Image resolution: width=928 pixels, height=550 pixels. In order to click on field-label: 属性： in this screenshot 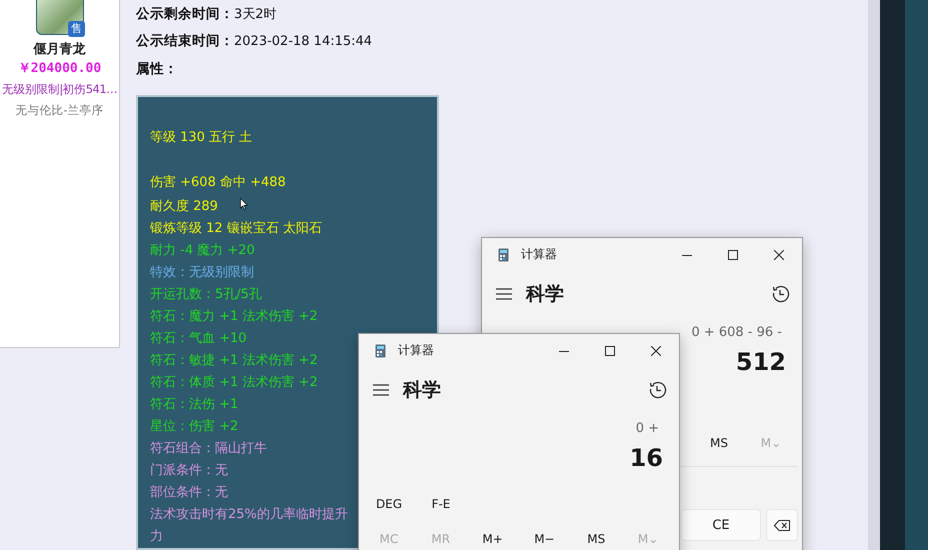, I will do `click(157, 69)`.